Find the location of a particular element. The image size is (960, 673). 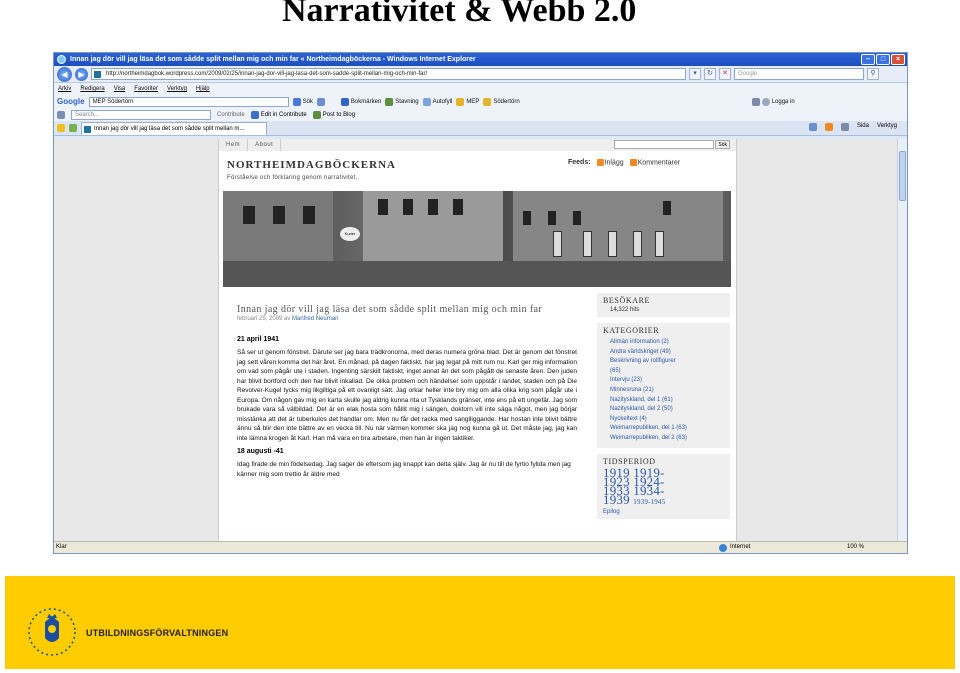

pencil-icon is located at coordinates (460, 101).